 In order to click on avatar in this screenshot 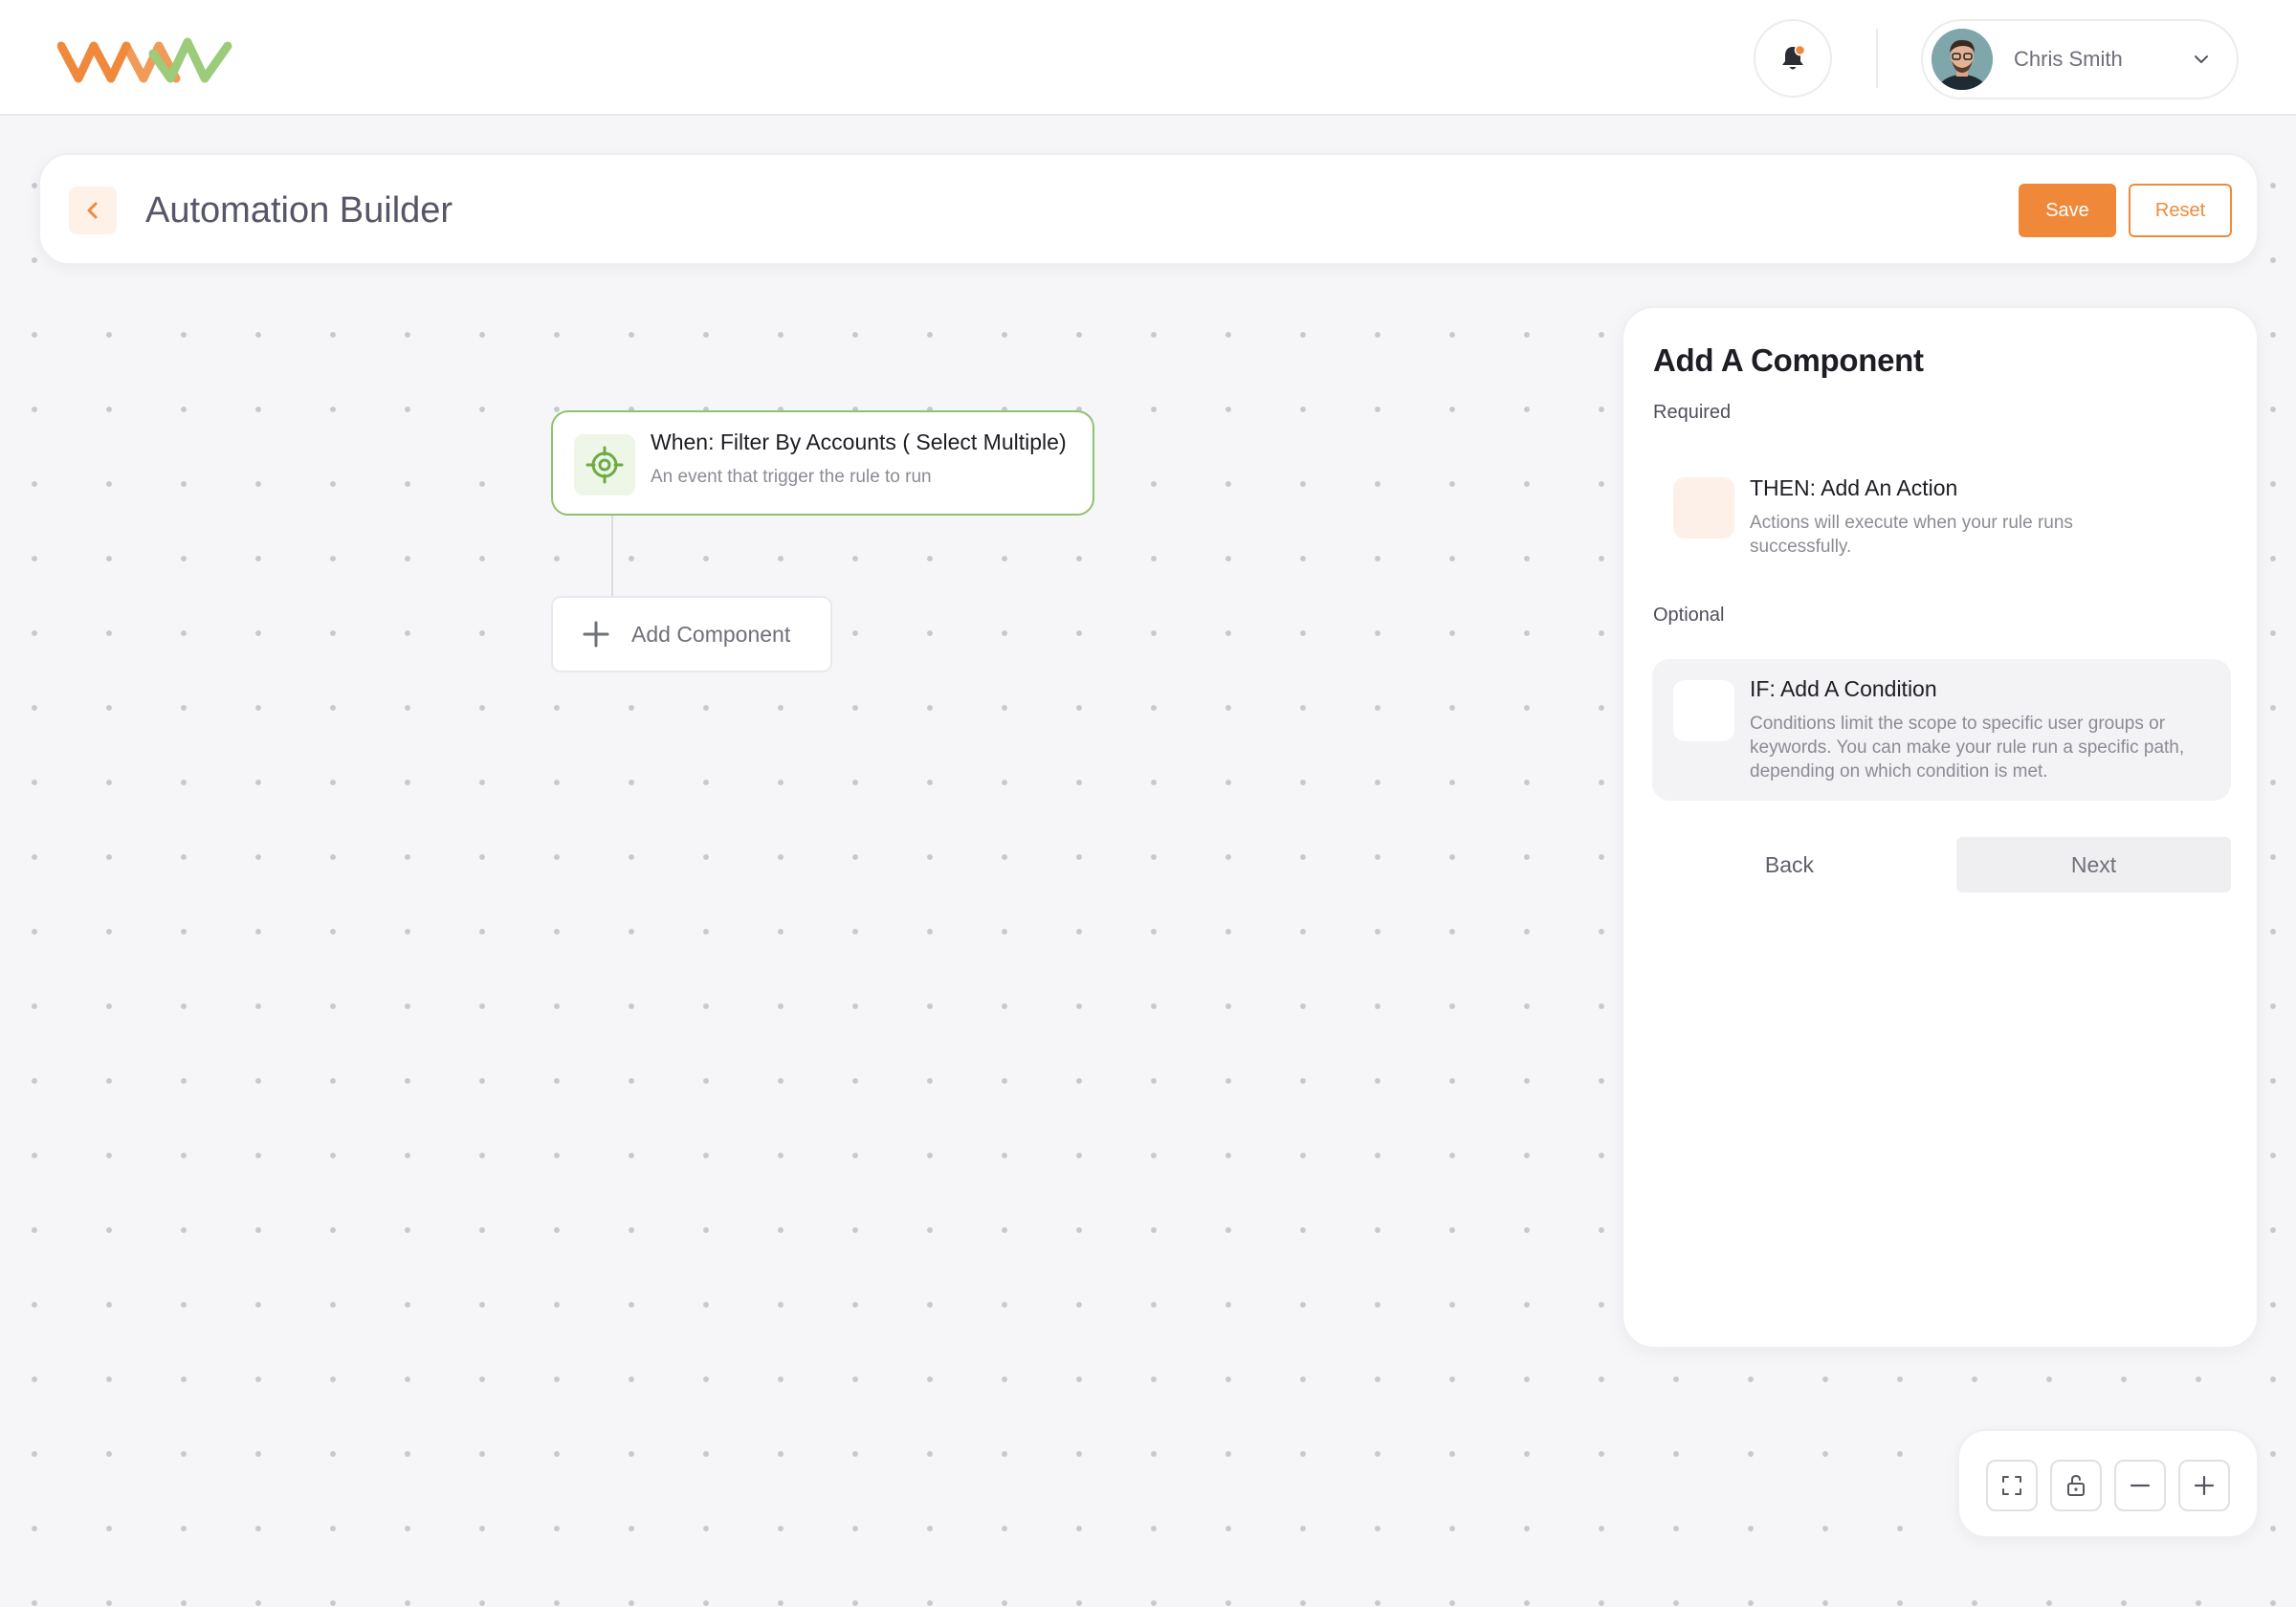, I will do `click(1963, 59)`.